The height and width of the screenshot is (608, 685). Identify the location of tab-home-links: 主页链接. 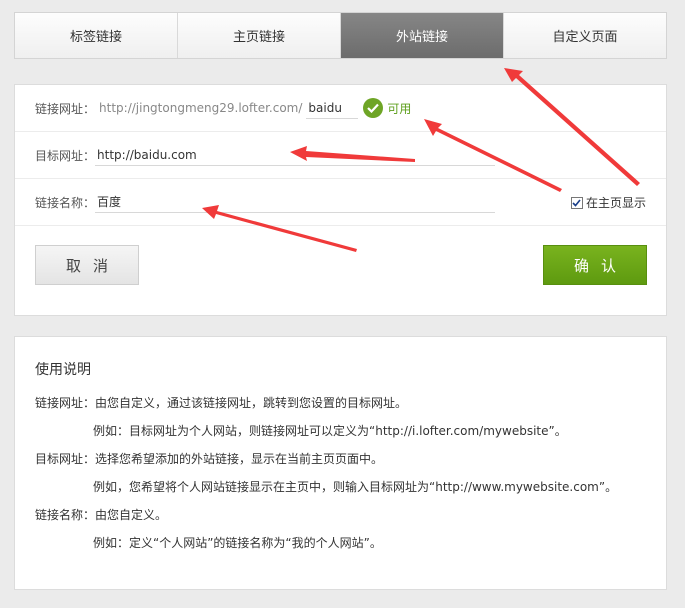
(259, 35).